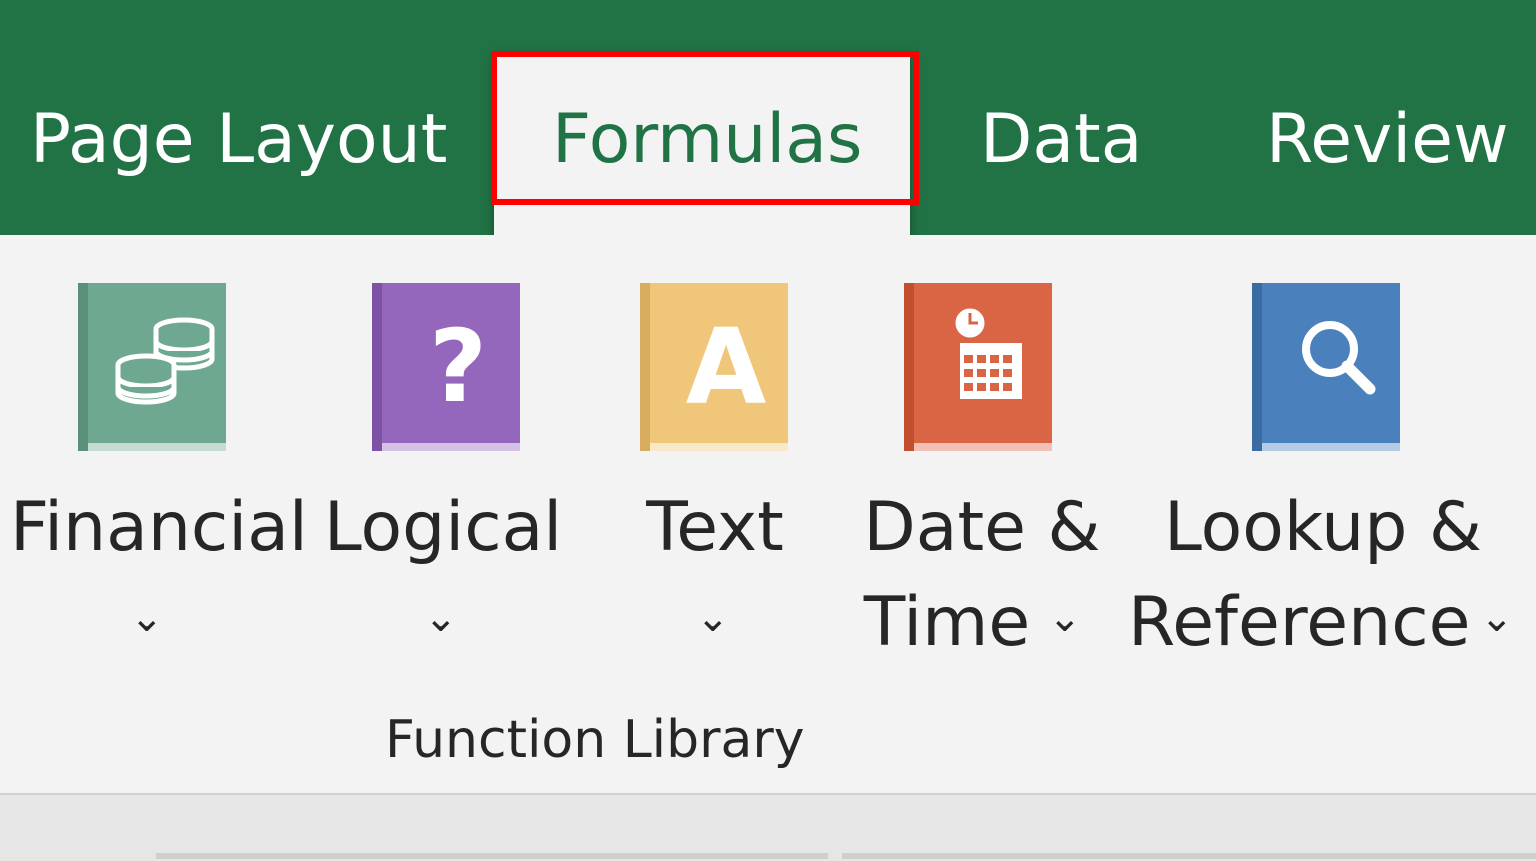 The width and height of the screenshot is (1536, 861). What do you see at coordinates (715, 527) in the screenshot?
I see `text-label: Text` at bounding box center [715, 527].